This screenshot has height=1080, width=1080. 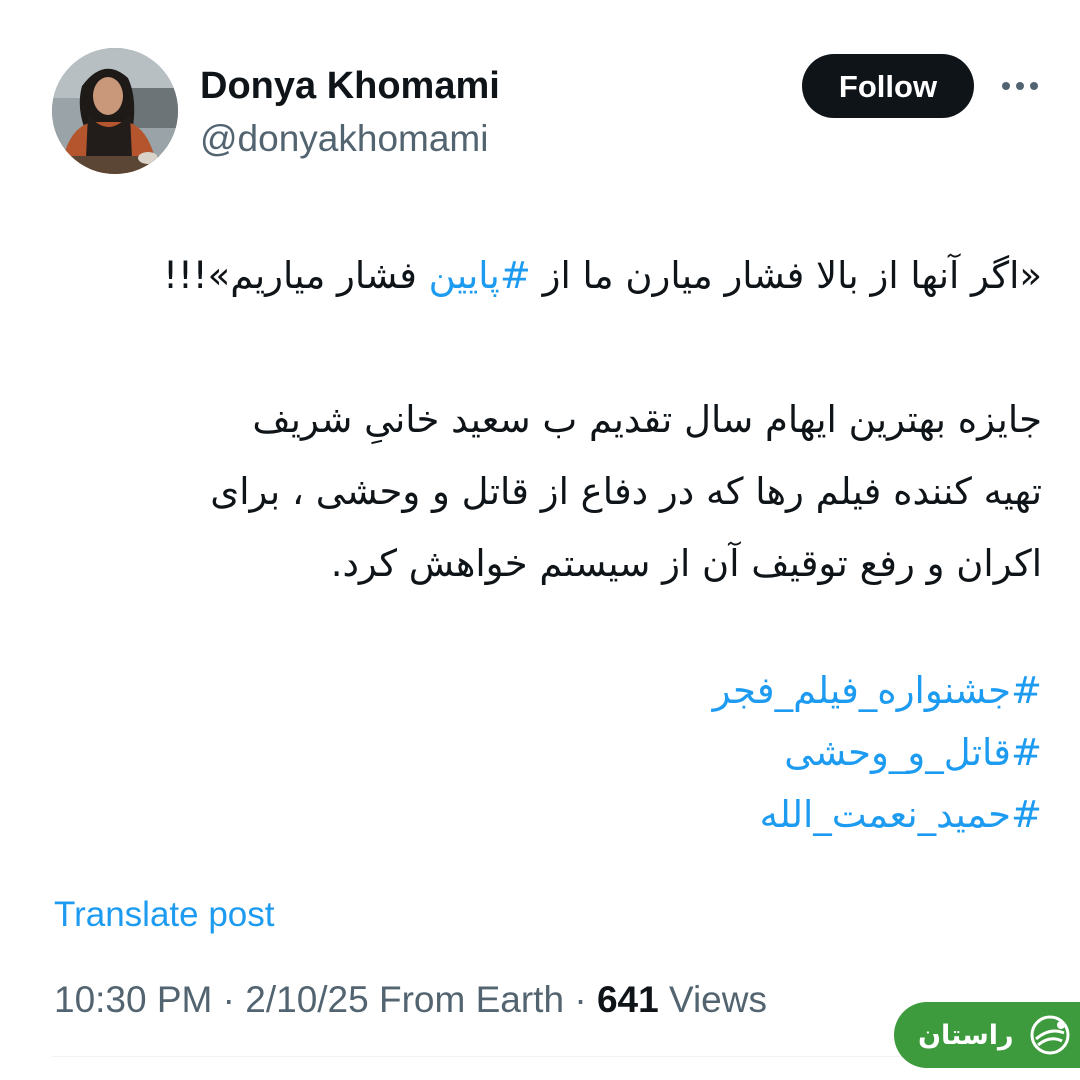 What do you see at coordinates (480, 275) in the screenshot?
I see `hashtag-link: #پایین` at bounding box center [480, 275].